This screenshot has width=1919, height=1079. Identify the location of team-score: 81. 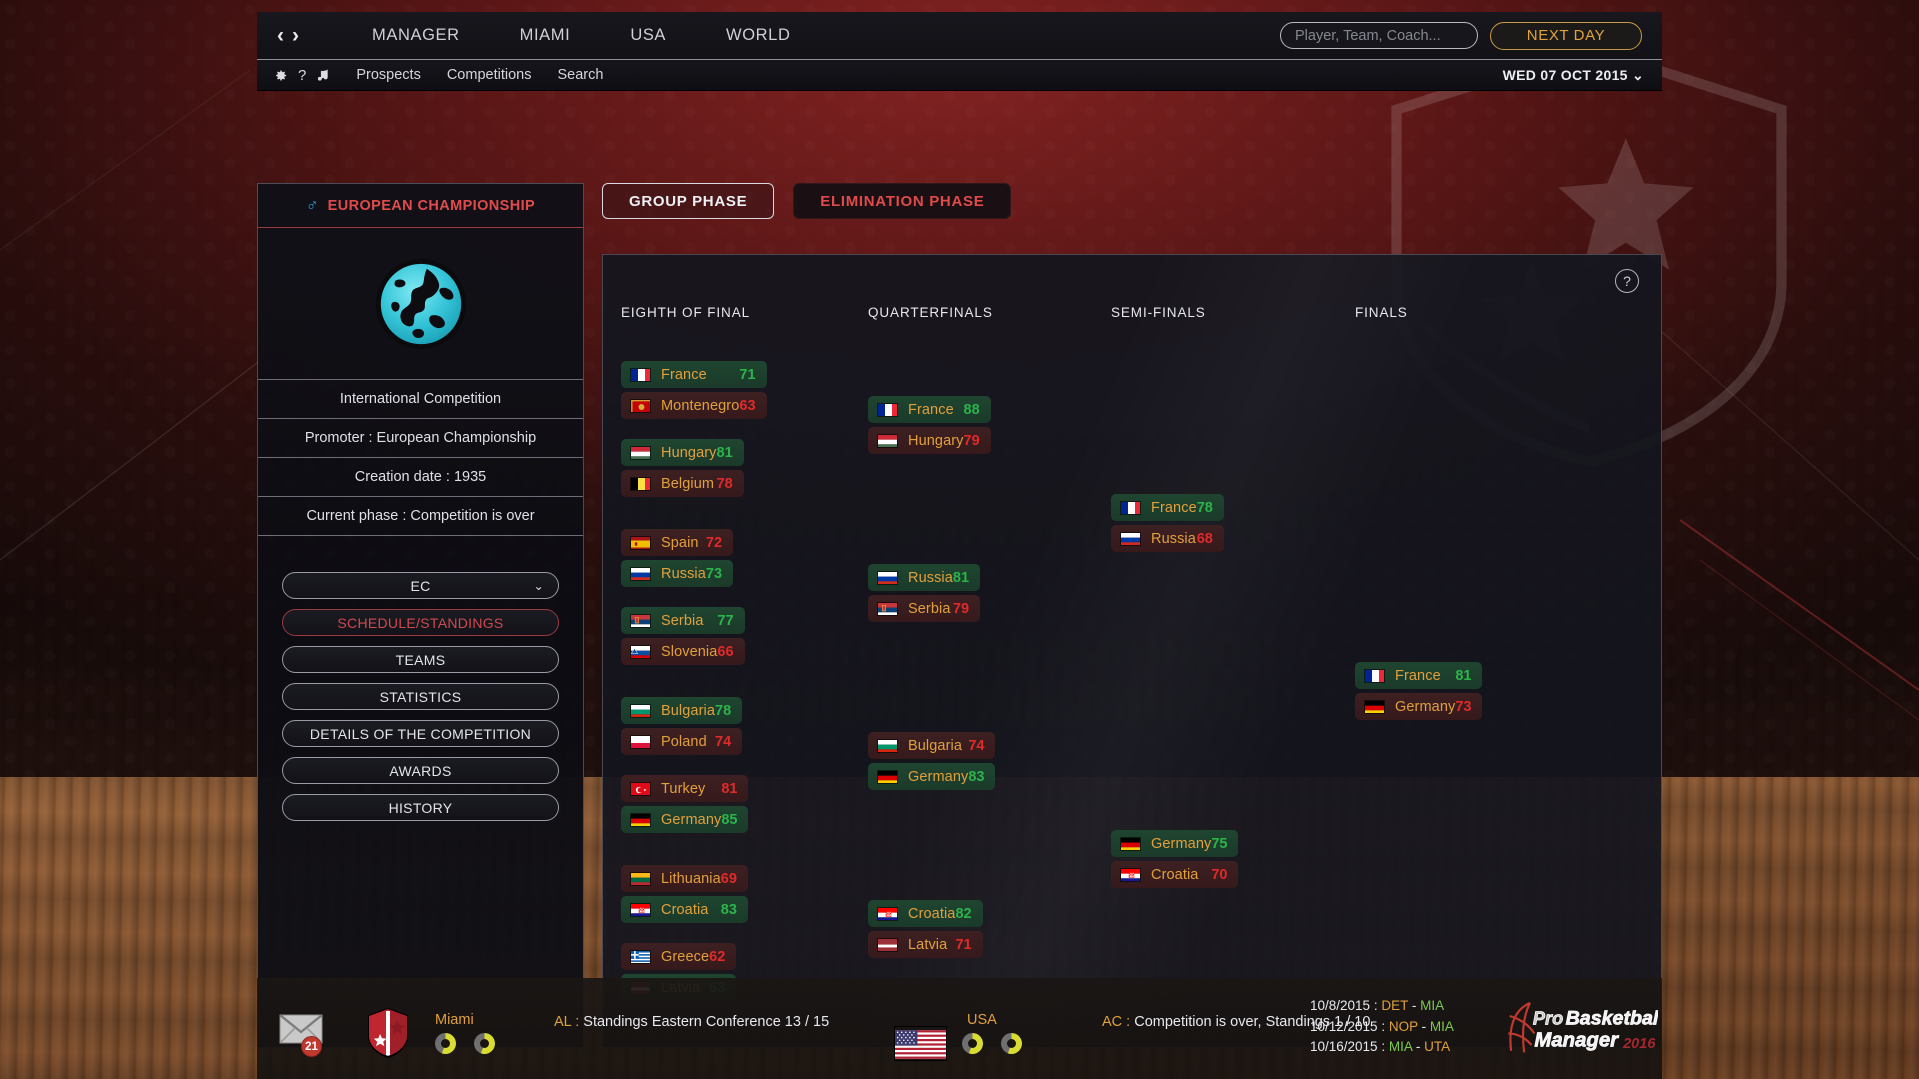
(1463, 675).